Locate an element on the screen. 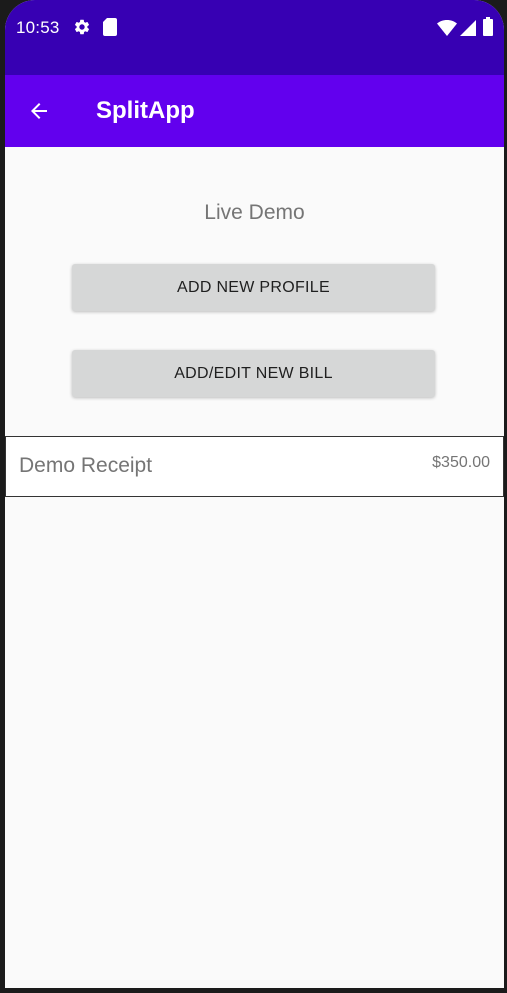 This screenshot has height=993, width=507. app-title: SplitApp is located at coordinates (145, 110).